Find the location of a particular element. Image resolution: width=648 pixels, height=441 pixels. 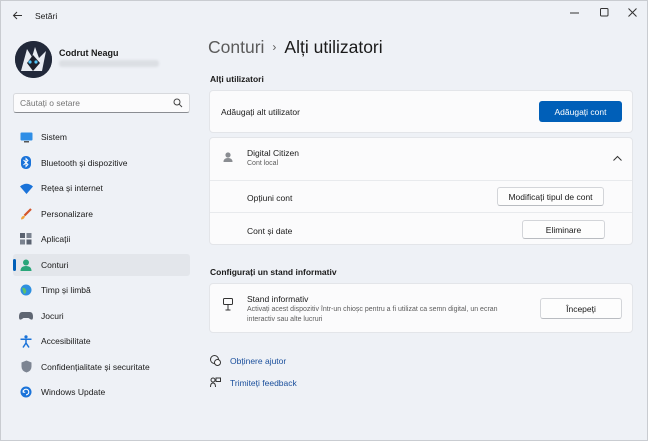

feedback-link: Trimiteți feedback is located at coordinates (263, 383).